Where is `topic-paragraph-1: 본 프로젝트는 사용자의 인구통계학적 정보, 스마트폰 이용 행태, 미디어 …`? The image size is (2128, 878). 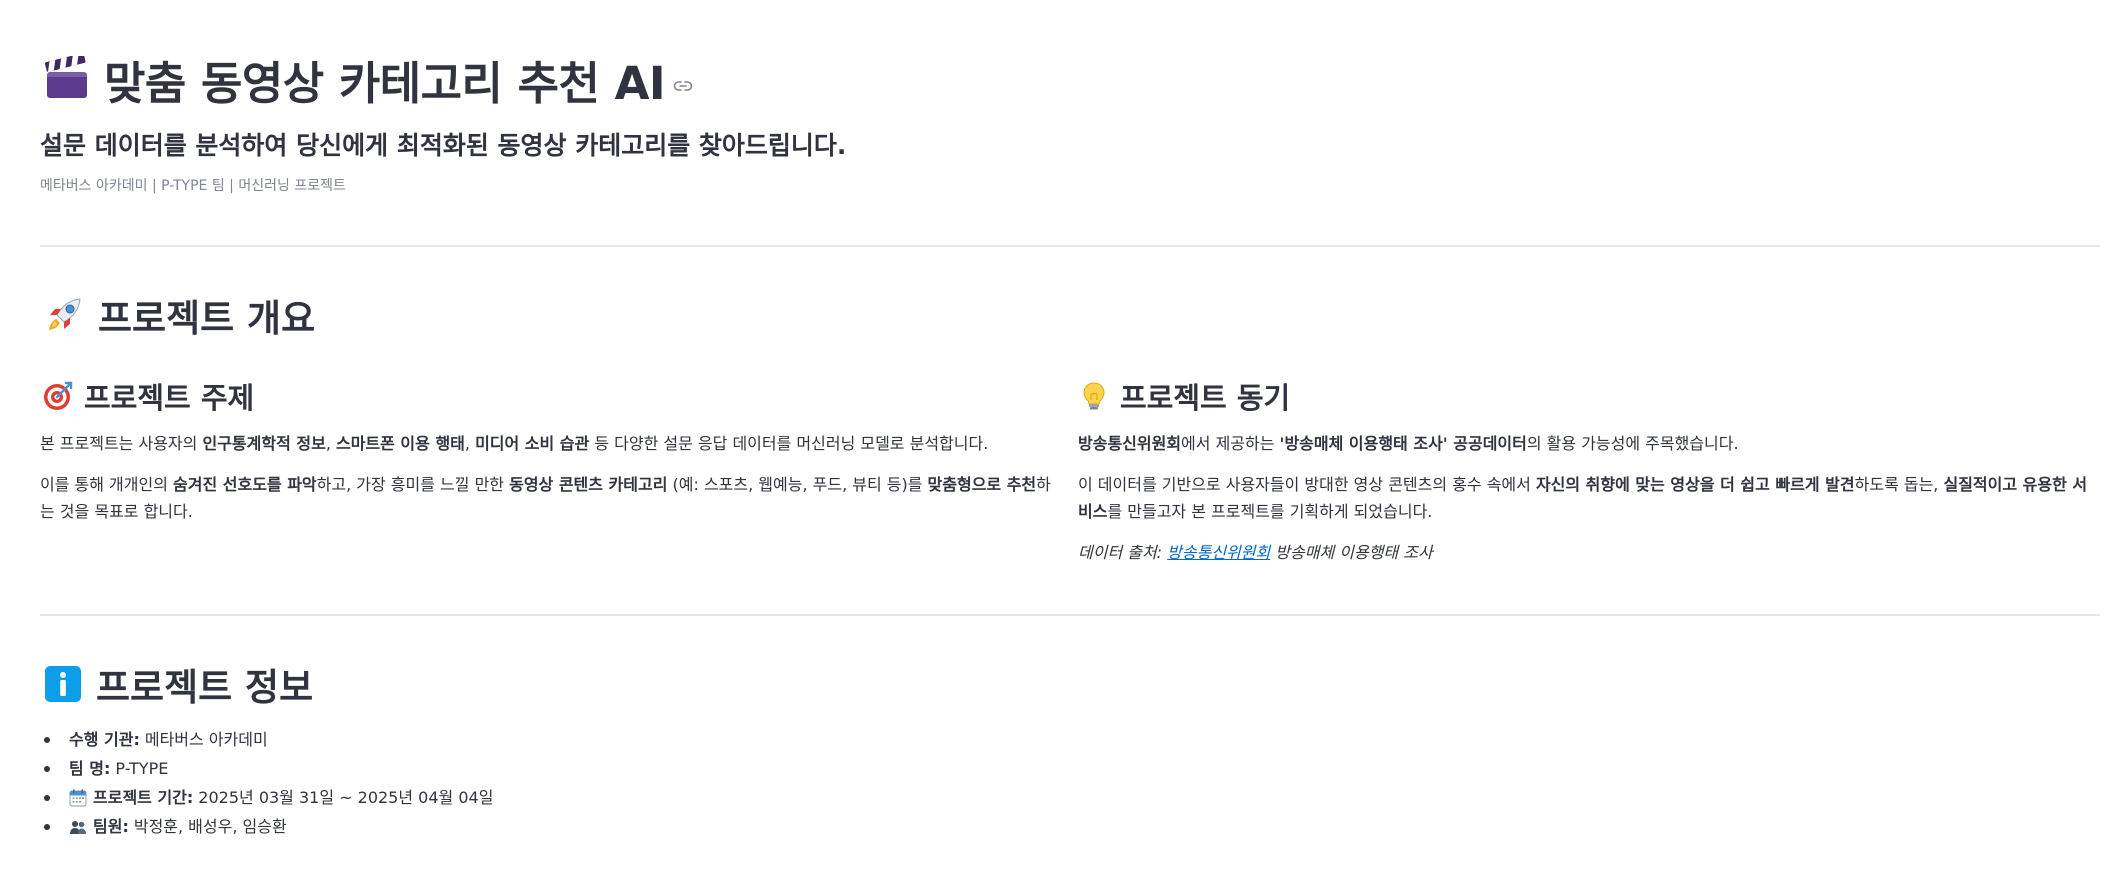
topic-paragraph-1: 본 프로젝트는 사용자의 인구통계학적 정보, 스마트폰 이용 행태, 미디어 … is located at coordinates (514, 443).